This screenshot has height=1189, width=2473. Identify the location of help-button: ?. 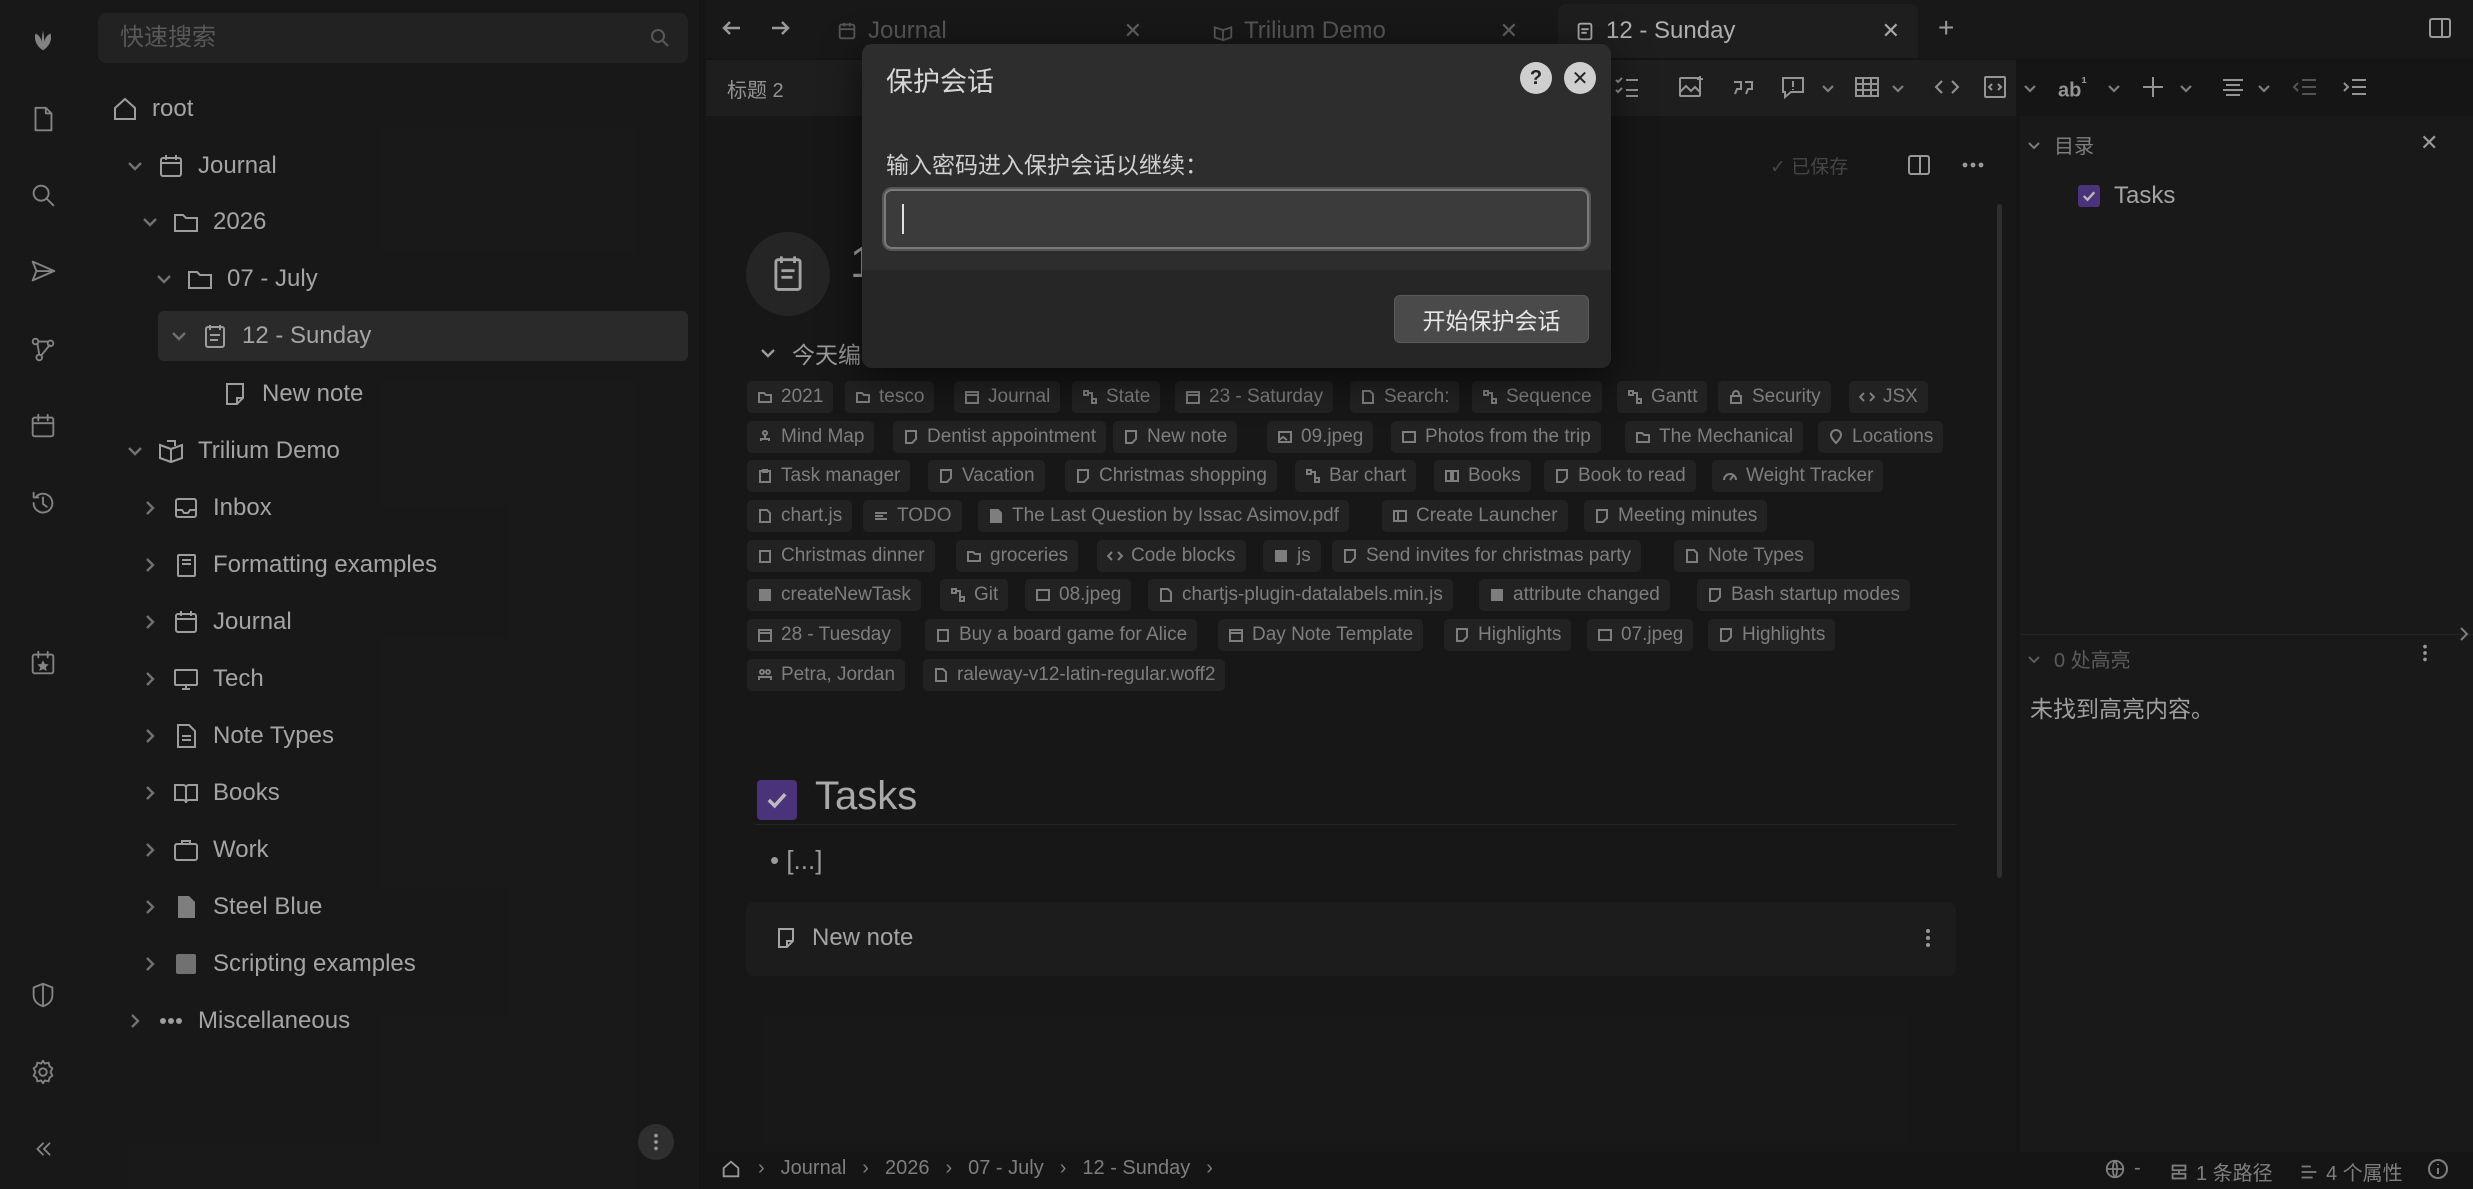
(1536, 78).